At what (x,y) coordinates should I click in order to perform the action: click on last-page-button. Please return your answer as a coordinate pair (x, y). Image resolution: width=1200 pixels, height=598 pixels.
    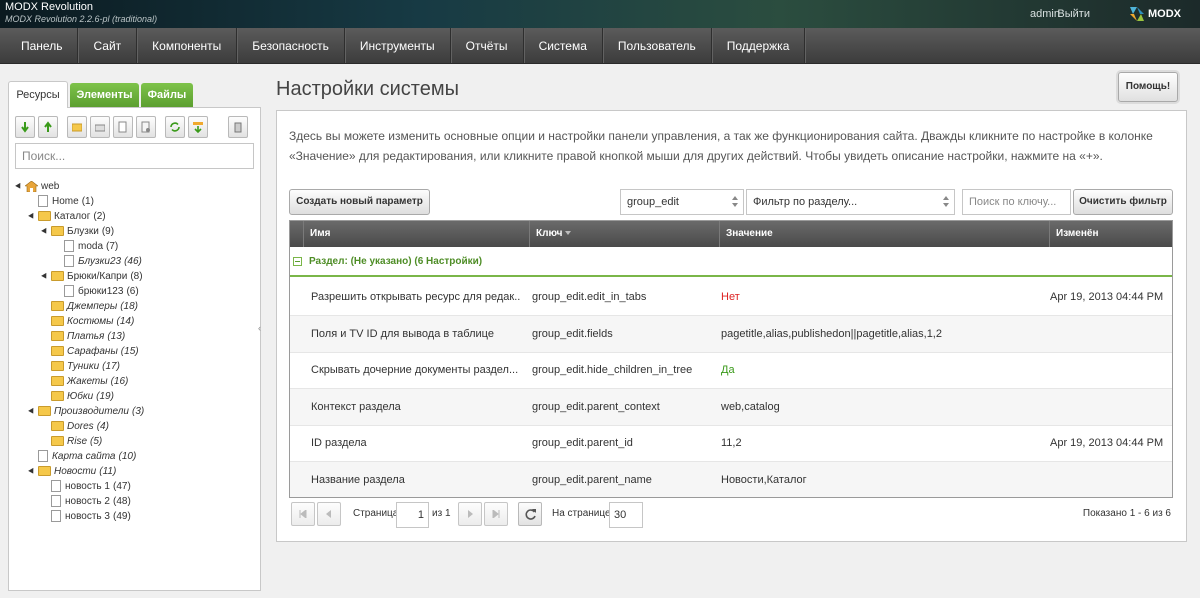
    Looking at the image, I should click on (496, 514).